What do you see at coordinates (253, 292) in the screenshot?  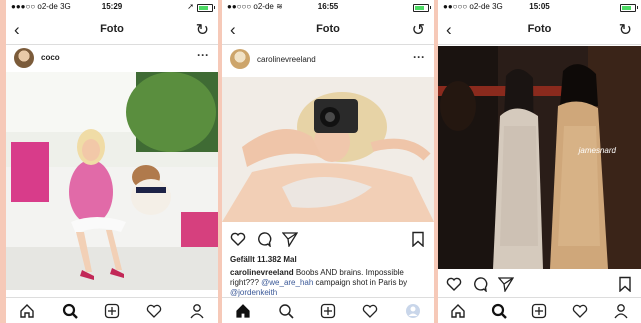 I see `mention-link: @jordenkeith` at bounding box center [253, 292].